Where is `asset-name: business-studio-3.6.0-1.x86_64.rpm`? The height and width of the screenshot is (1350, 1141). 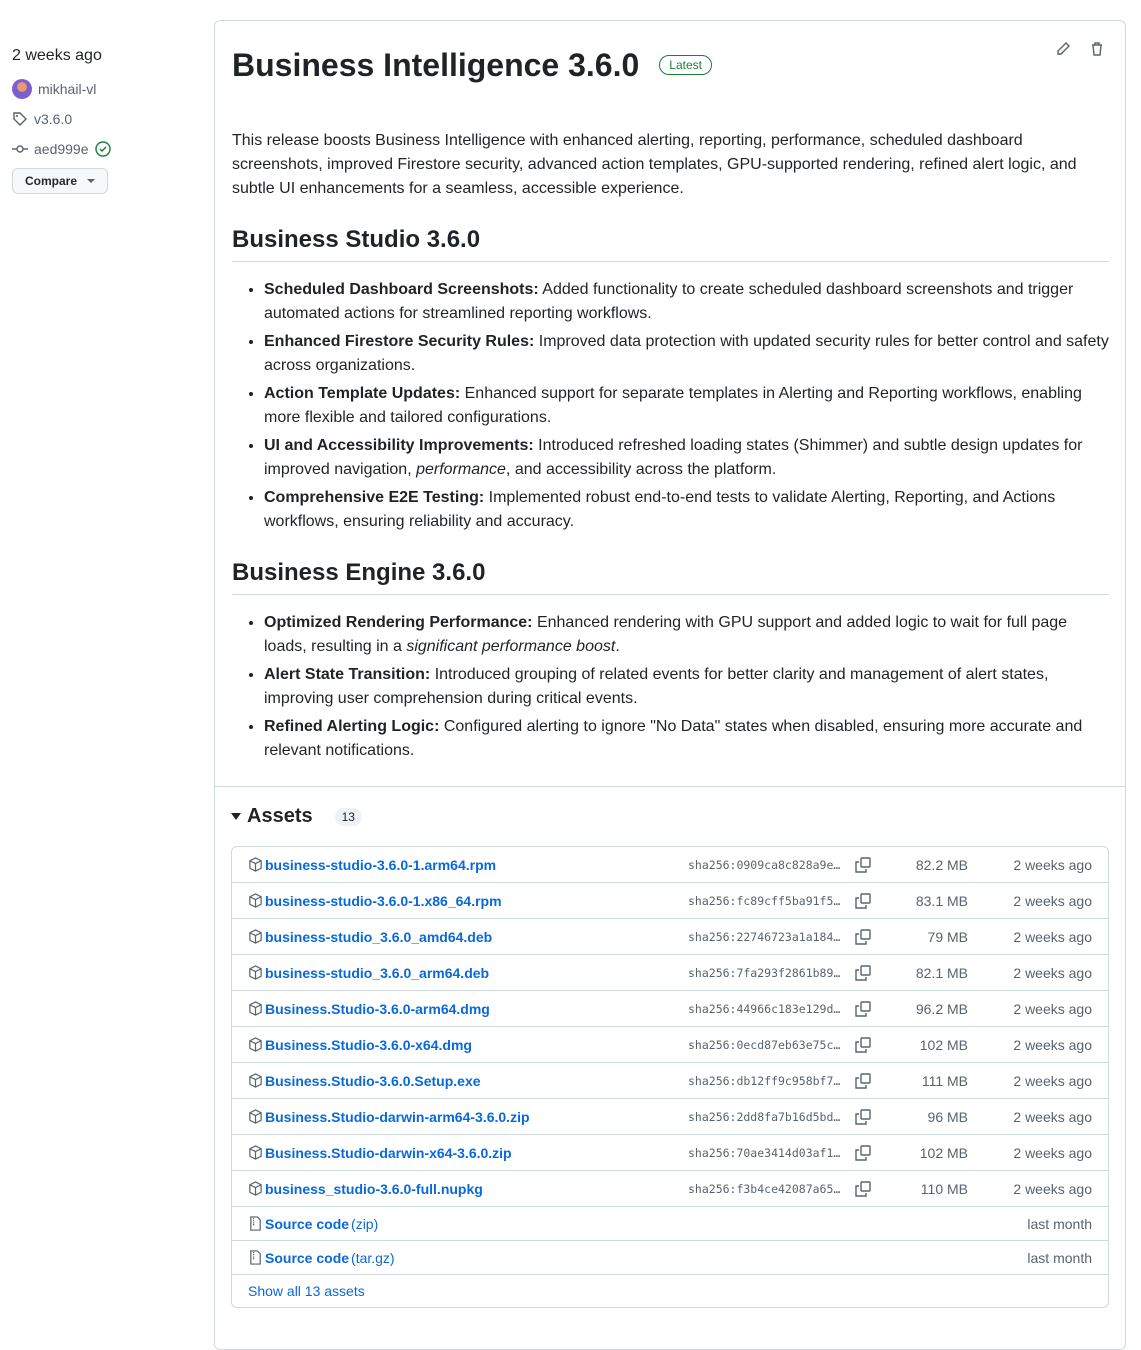 asset-name: business-studio-3.6.0-1.x86_64.rpm is located at coordinates (383, 901).